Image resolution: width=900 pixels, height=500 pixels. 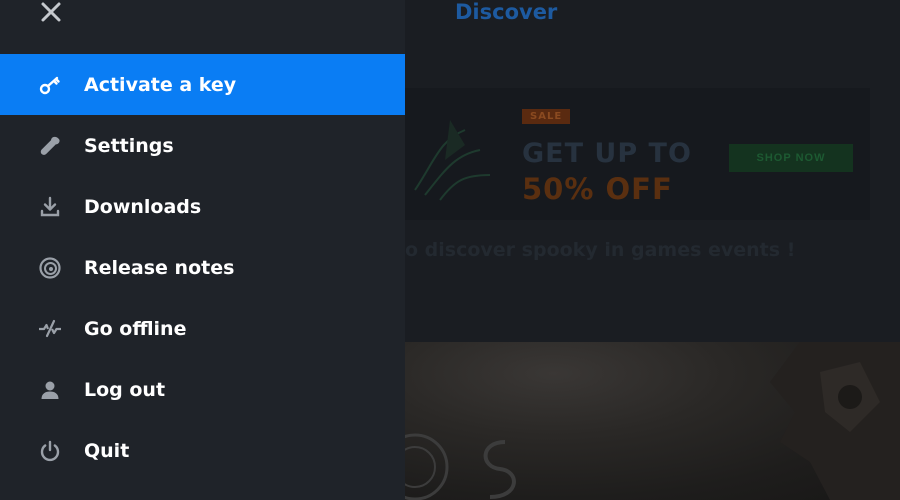 I want to click on menu-item-label: Activate a key, so click(x=160, y=84).